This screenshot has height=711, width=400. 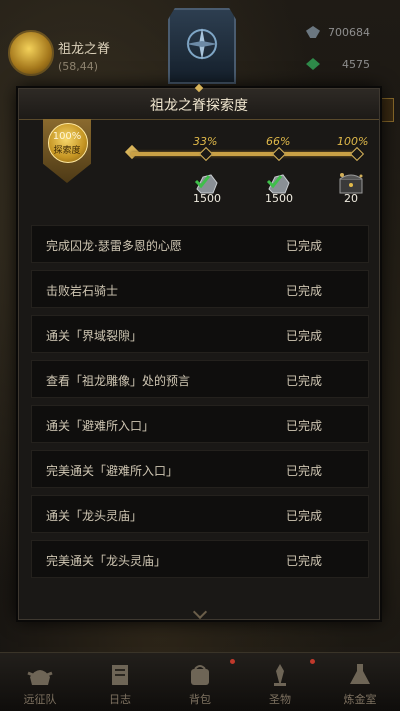 I want to click on task-row: 击败岩石骑士 已完成, so click(x=200, y=289).